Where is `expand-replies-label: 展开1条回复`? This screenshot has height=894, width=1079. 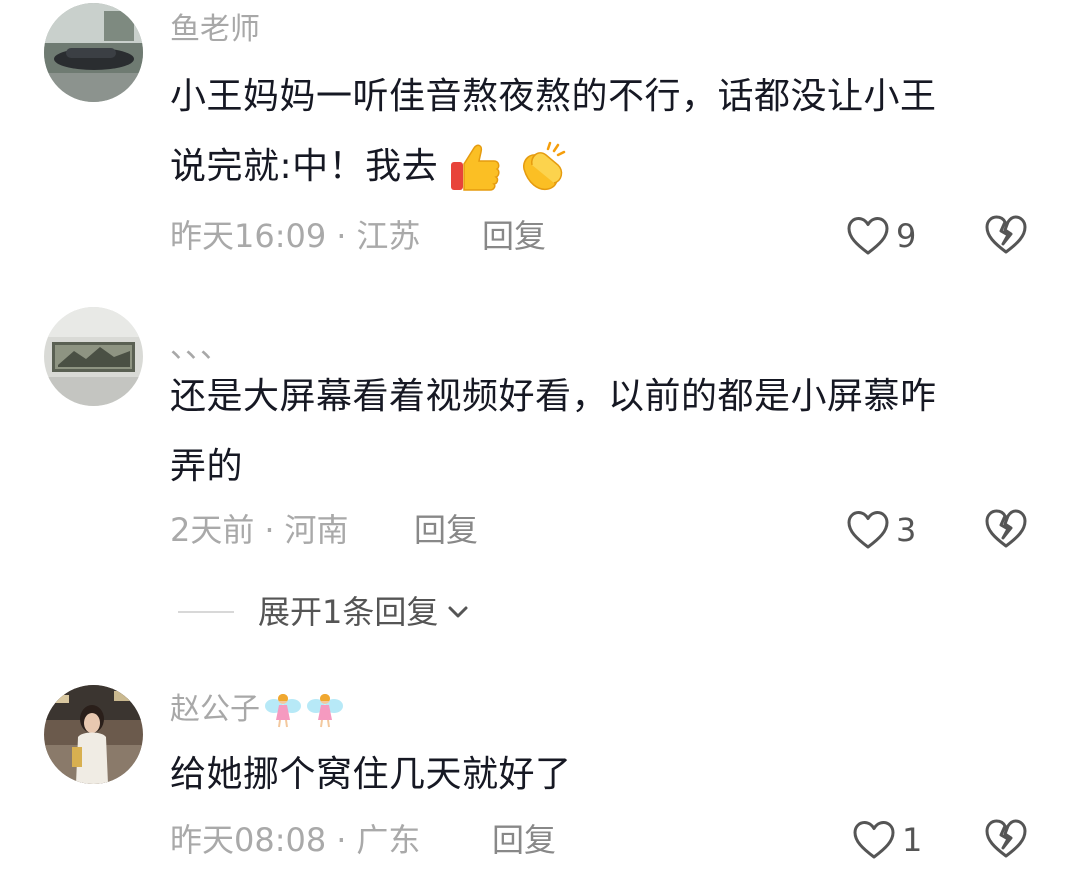
expand-replies-label: 展开1条回复 is located at coordinates (348, 612).